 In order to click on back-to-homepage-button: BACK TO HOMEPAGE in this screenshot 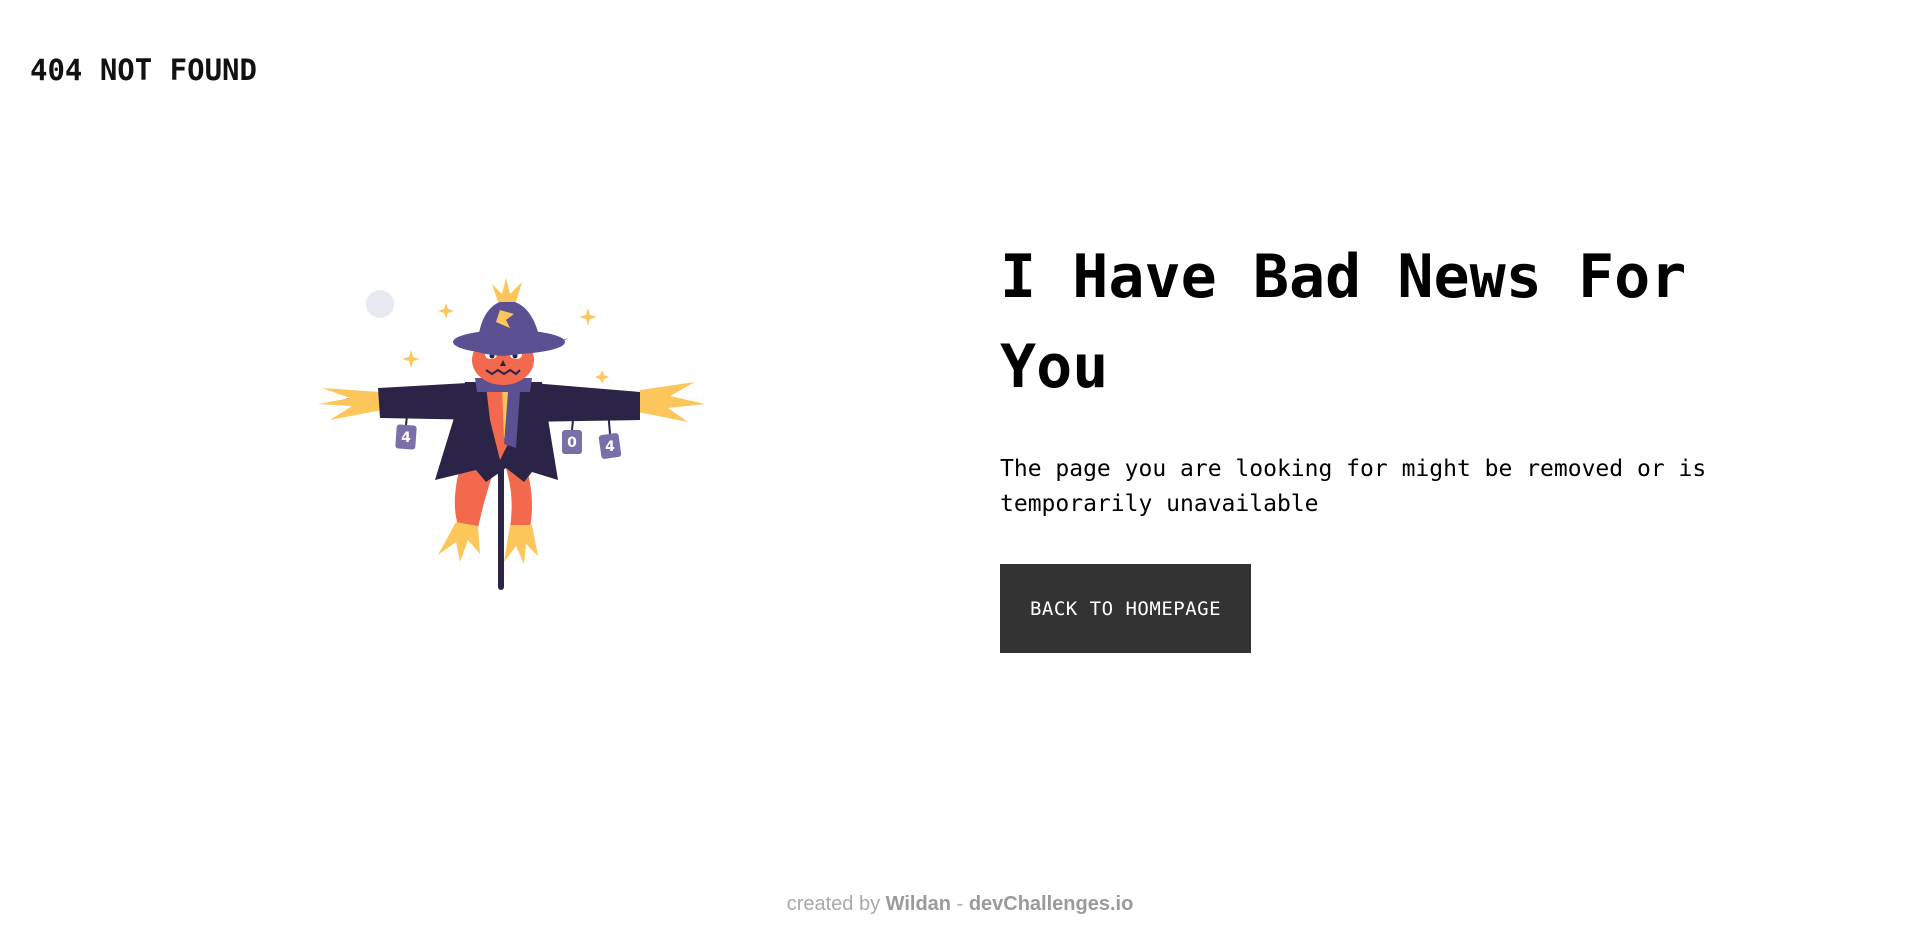, I will do `click(1125, 608)`.